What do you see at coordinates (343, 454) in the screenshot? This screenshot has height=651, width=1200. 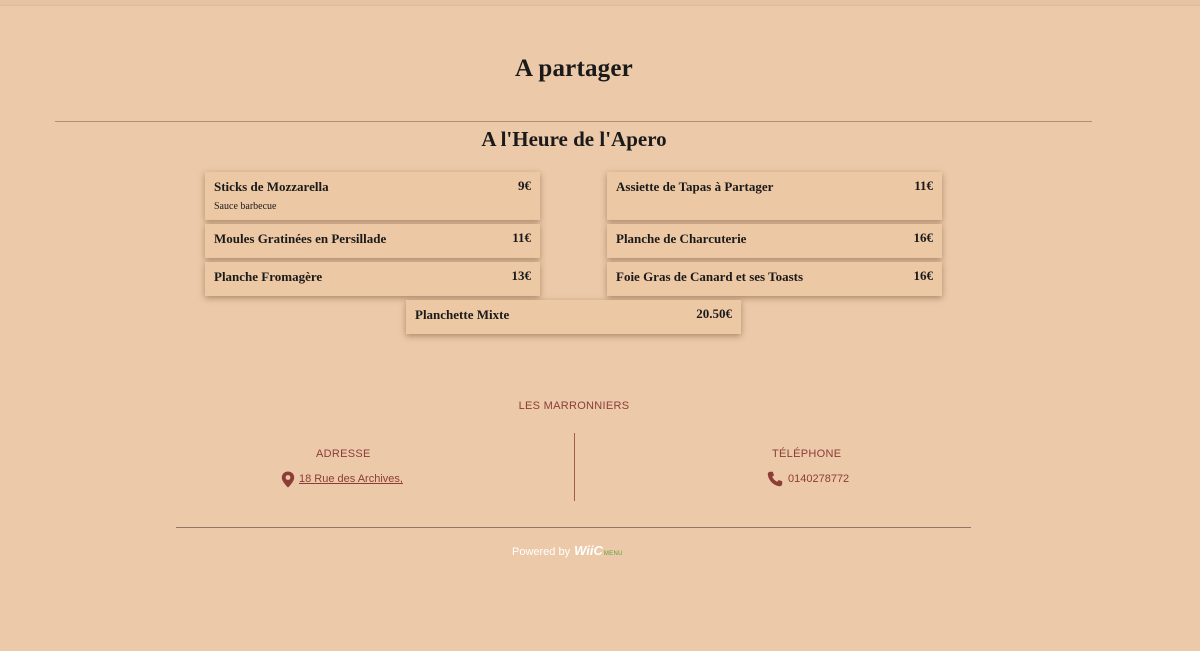 I see `address-label: ADRESSE` at bounding box center [343, 454].